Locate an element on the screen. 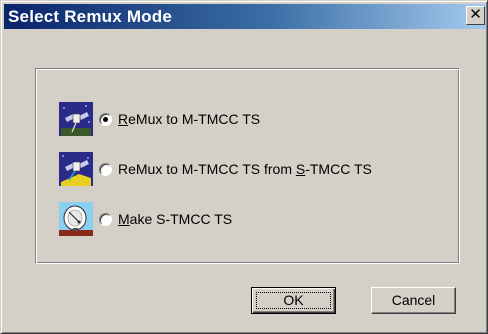 Image resolution: width=488 pixels, height=334 pixels. satellite-dish-icon is located at coordinates (76, 219).